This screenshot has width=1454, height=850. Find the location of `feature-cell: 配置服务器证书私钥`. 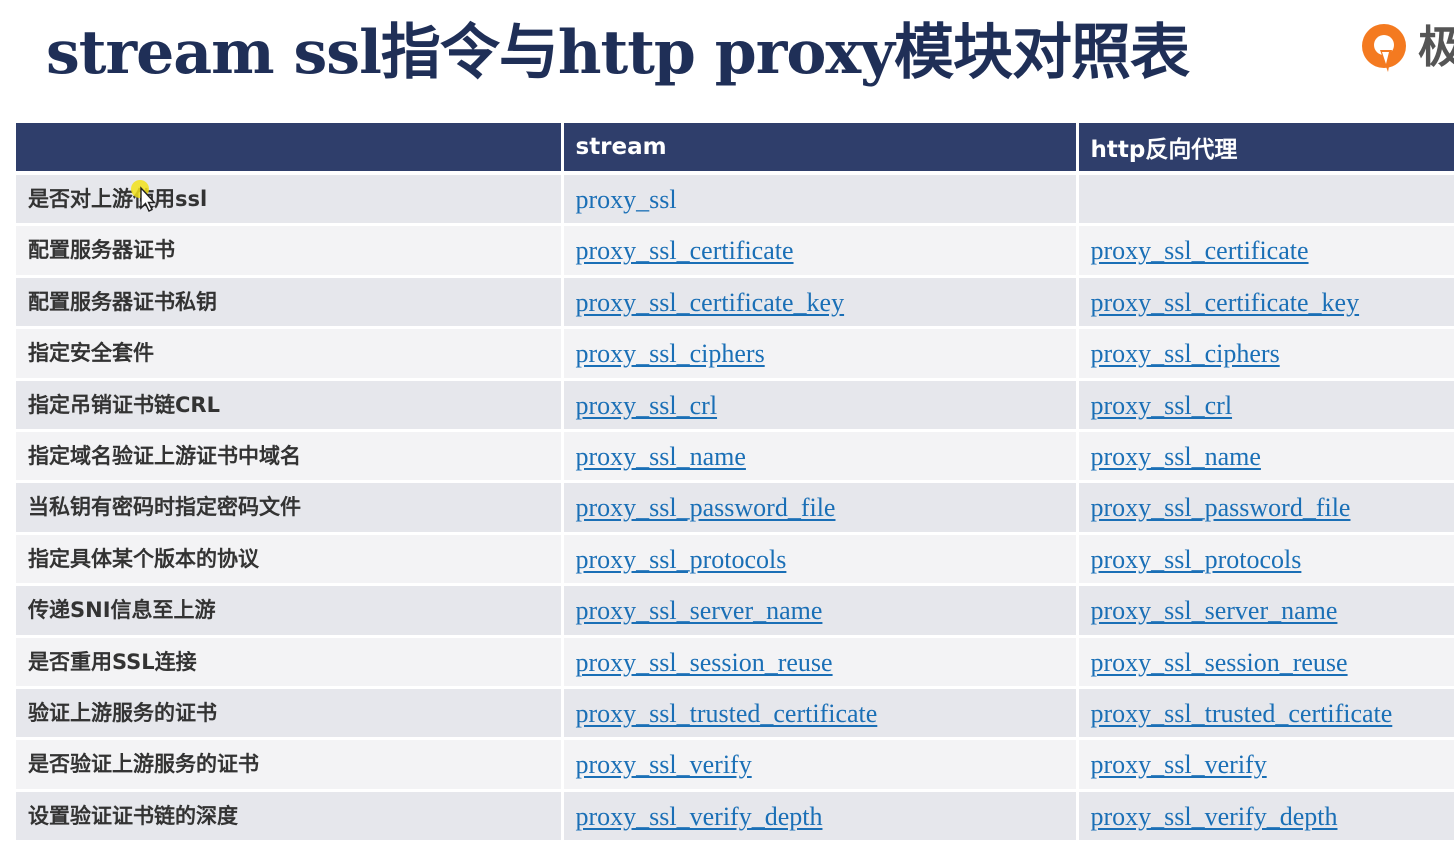

feature-cell: 配置服务器证书私钥 is located at coordinates (290, 303).